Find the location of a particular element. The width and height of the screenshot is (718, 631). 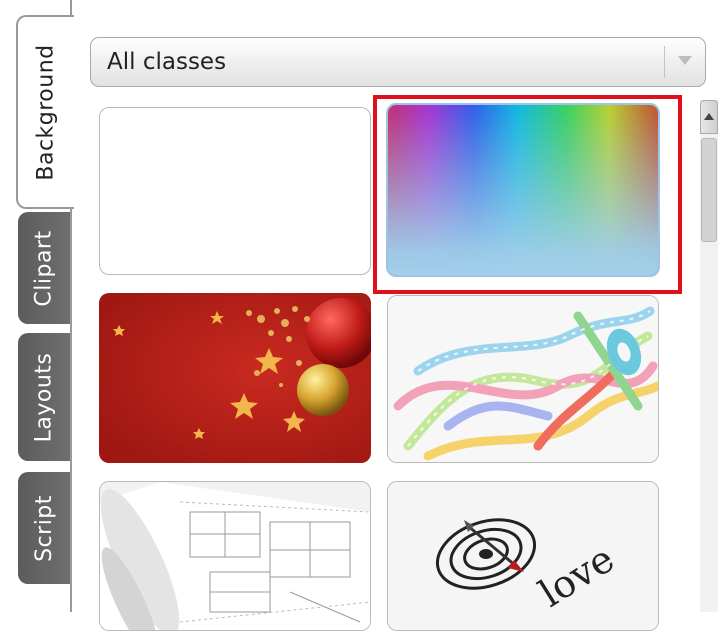

tab-layouts-label: Layouts is located at coordinates (44, 397).